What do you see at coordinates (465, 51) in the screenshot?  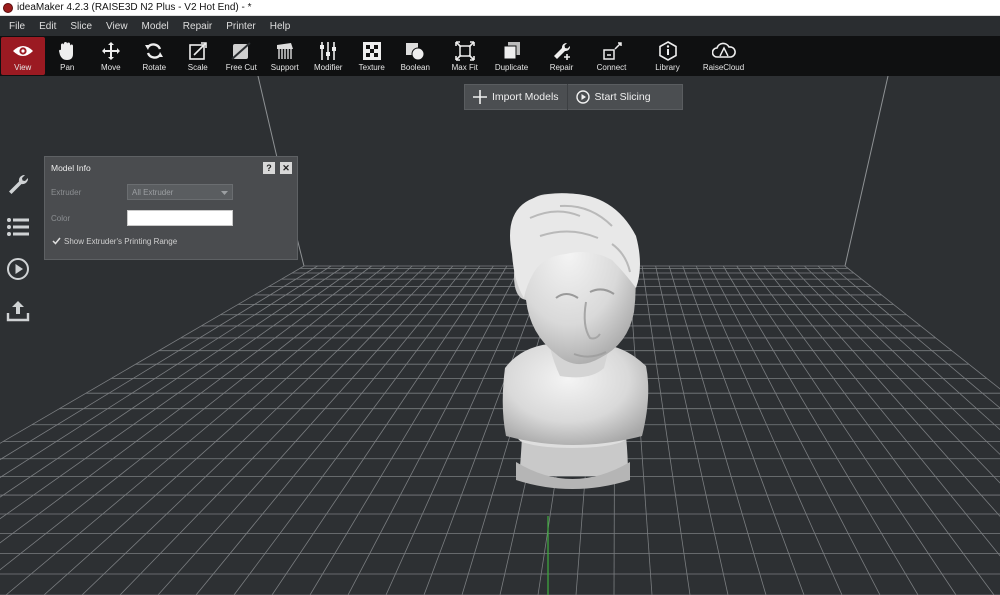 I see `max-fit-icon` at bounding box center [465, 51].